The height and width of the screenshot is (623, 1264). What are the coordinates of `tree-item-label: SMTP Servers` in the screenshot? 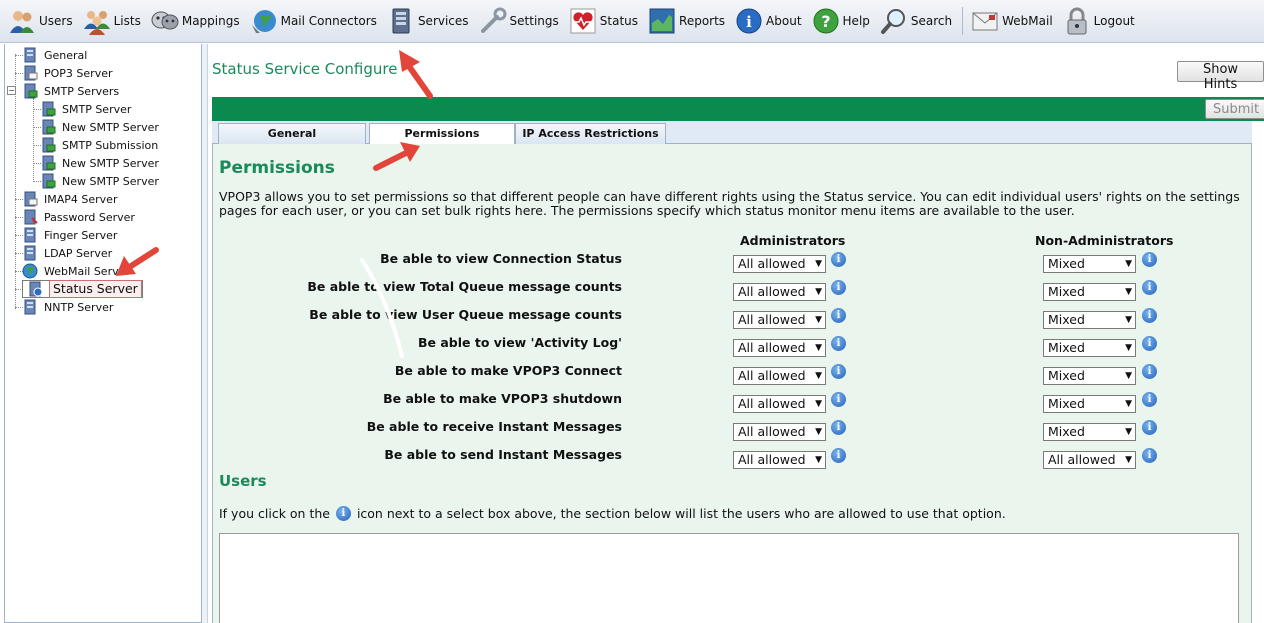 It's located at (82, 91).